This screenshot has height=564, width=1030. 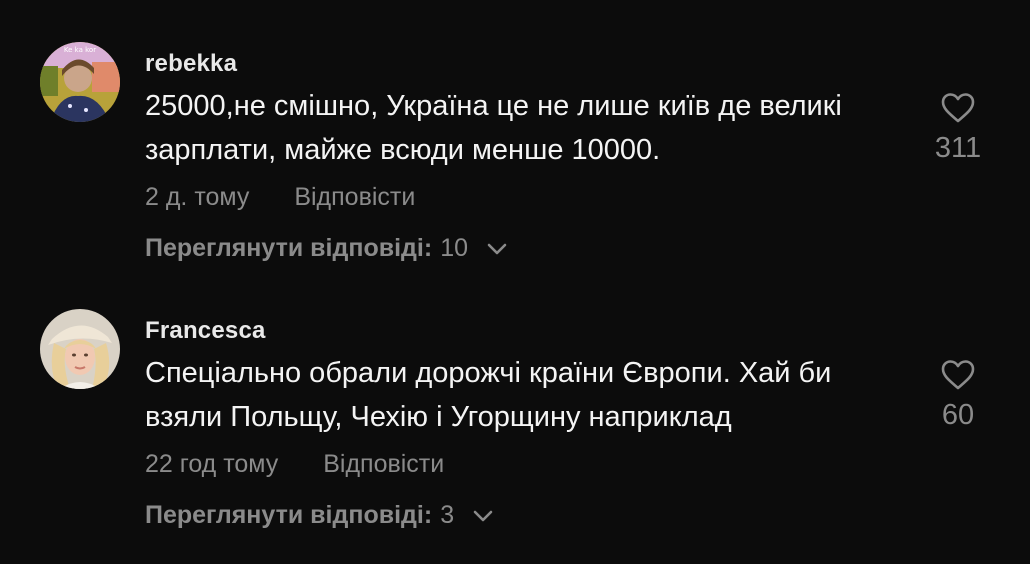 What do you see at coordinates (958, 148) in the screenshot?
I see `like-count: 311` at bounding box center [958, 148].